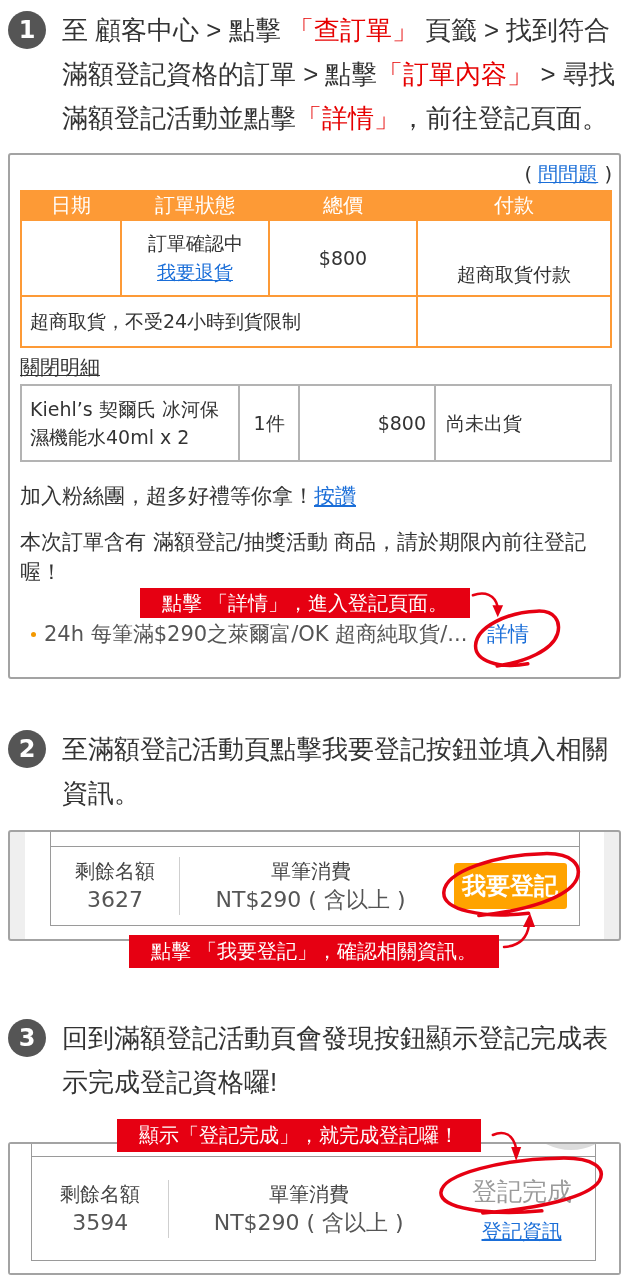 The height and width of the screenshot is (1284, 629). Describe the element at coordinates (114, 900) in the screenshot. I see `quota-value: 3627` at that location.